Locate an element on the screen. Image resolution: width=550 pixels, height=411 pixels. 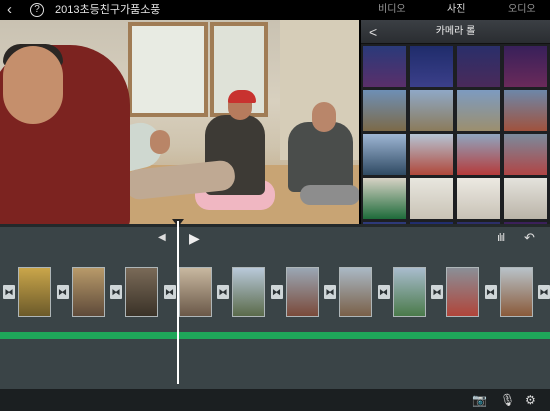
gear-icon: ⚙ is located at coordinates (530, 400).